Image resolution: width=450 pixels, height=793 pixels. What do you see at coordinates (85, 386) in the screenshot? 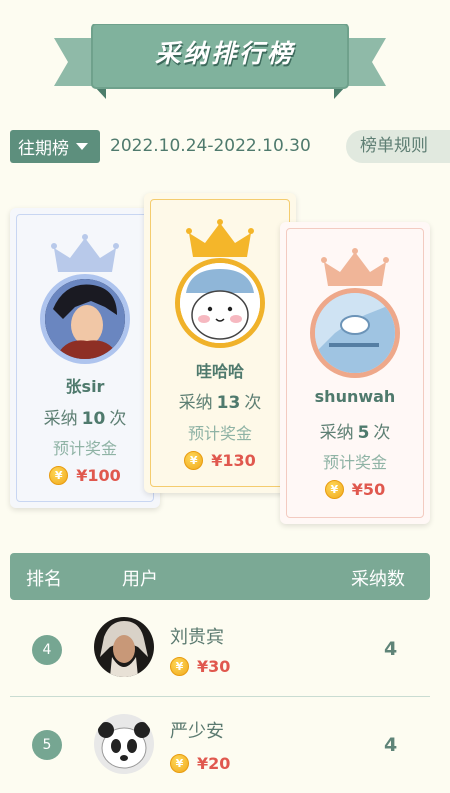
I see `winner-name: 张sir` at bounding box center [85, 386].